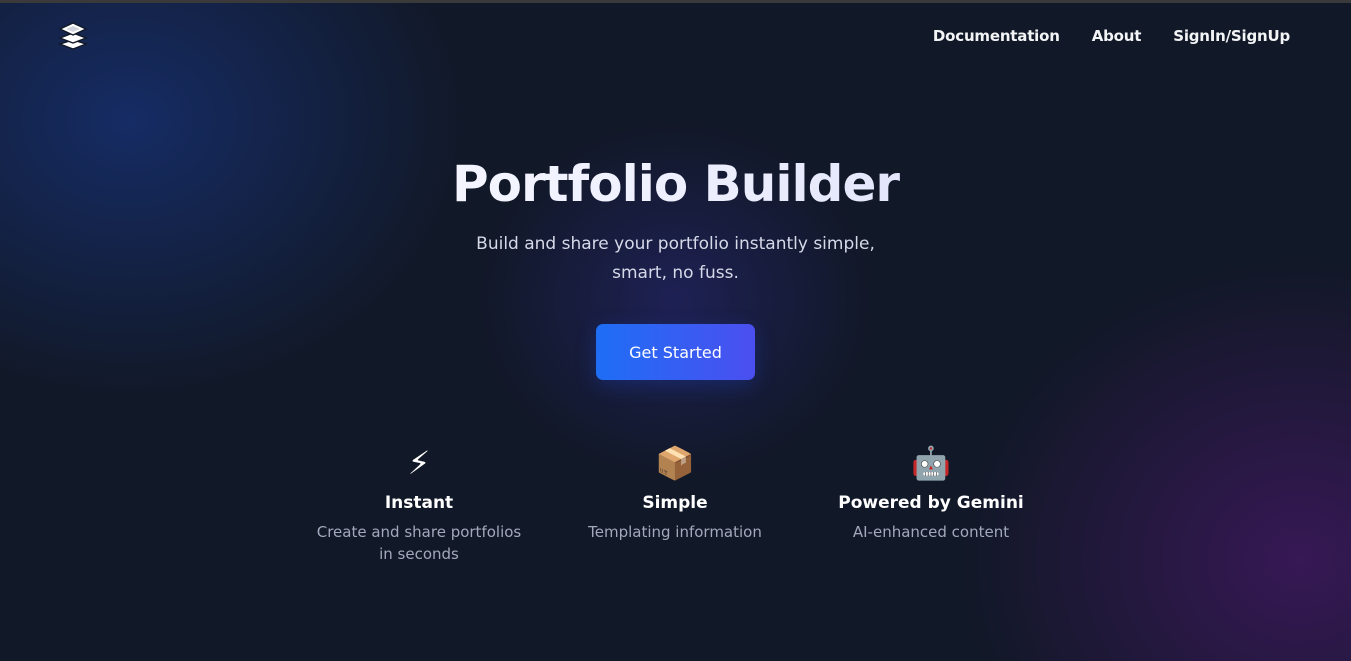  Describe the element at coordinates (996, 36) in the screenshot. I see `nav-link-documentation: Documentation` at that location.